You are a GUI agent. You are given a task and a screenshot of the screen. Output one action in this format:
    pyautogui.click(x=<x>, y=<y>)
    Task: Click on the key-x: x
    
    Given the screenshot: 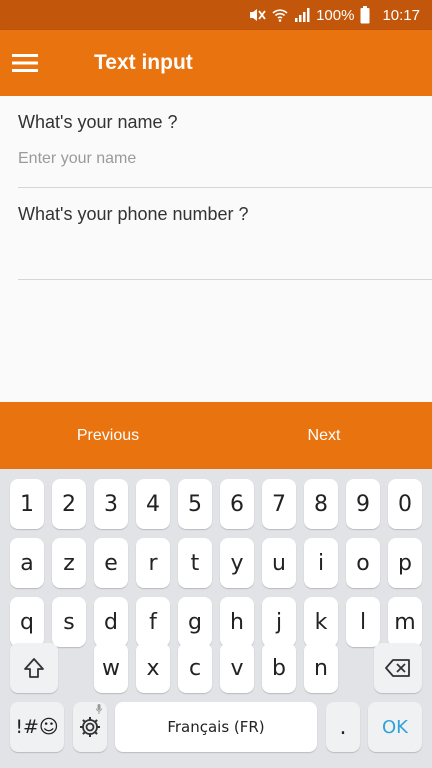 What is the action you would take?
    pyautogui.click(x=153, y=668)
    